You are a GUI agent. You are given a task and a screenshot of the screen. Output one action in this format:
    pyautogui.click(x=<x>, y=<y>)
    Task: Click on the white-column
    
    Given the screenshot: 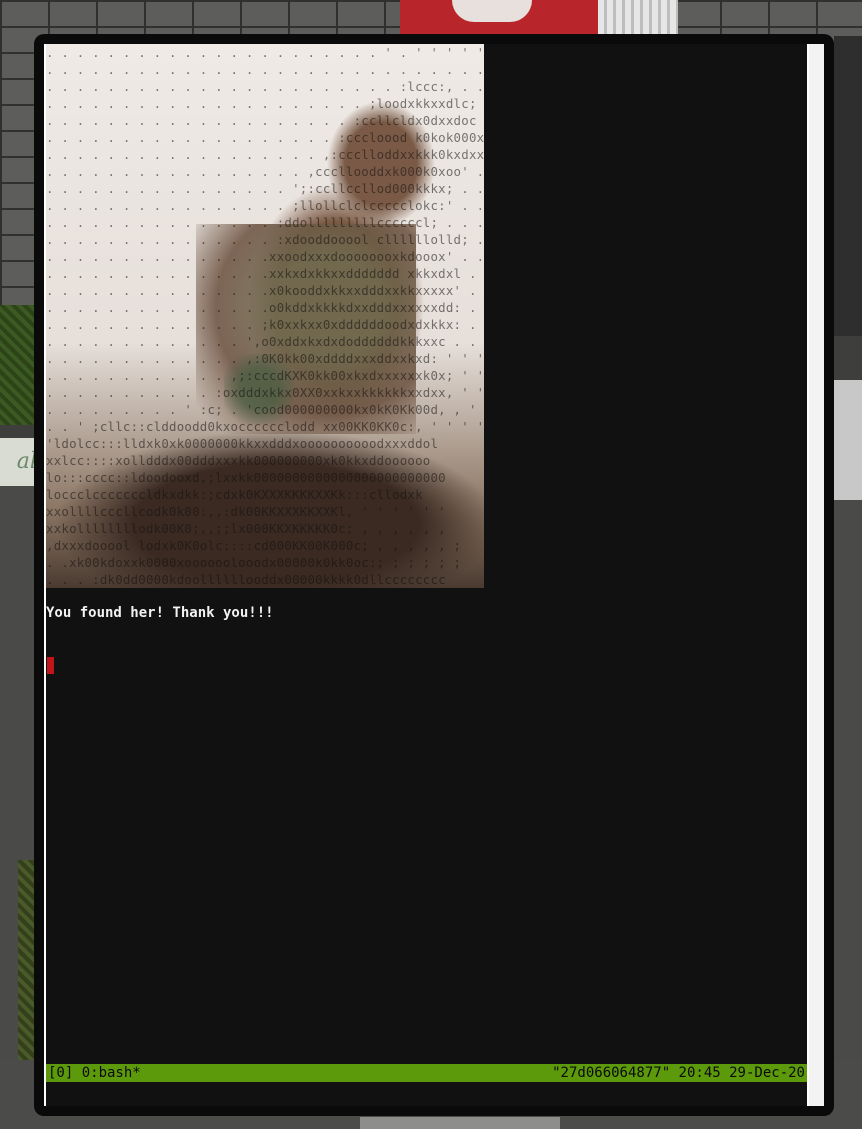 What is the action you would take?
    pyautogui.click(x=638, y=18)
    